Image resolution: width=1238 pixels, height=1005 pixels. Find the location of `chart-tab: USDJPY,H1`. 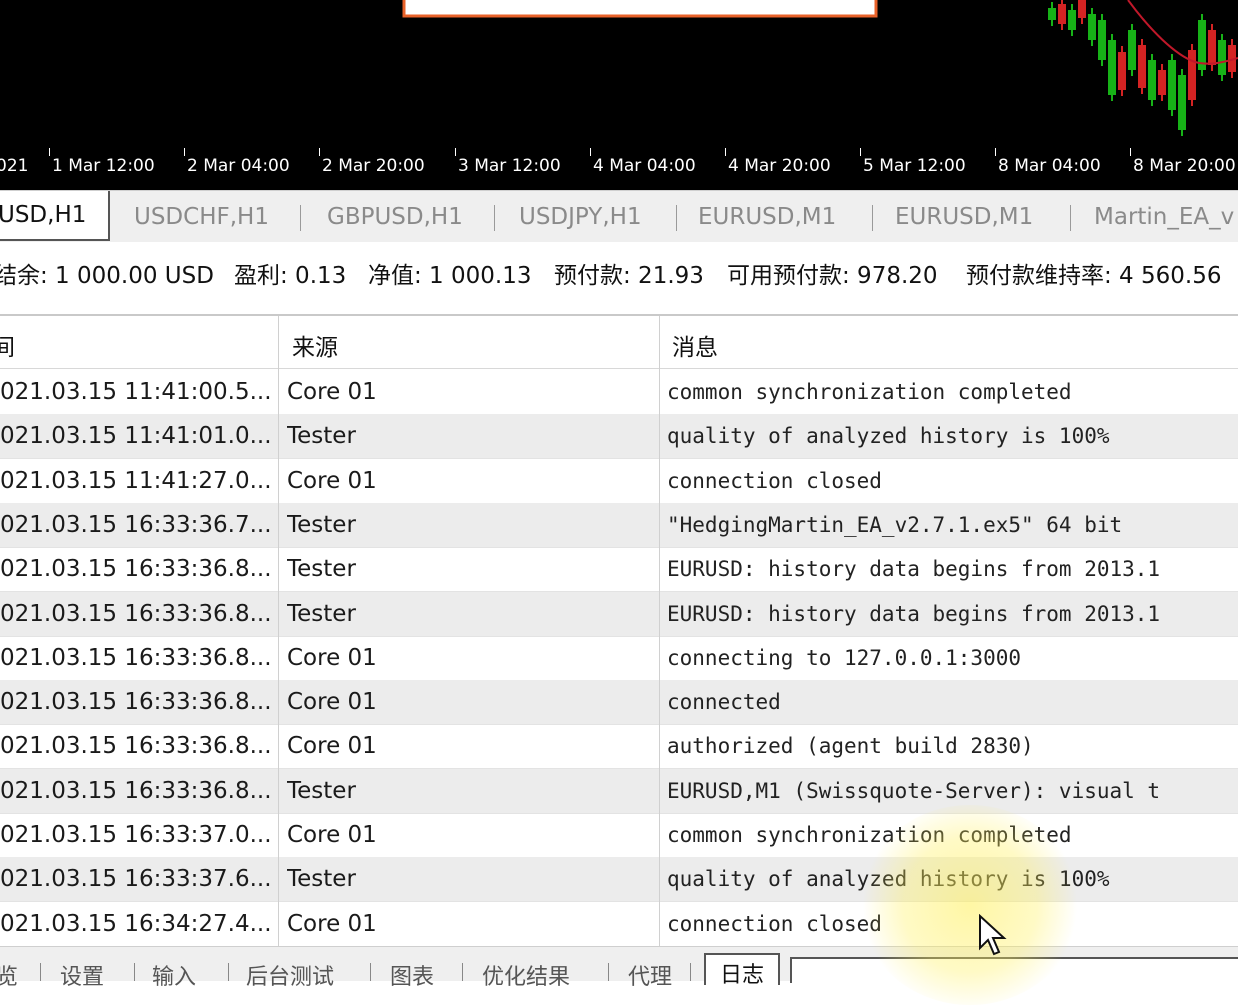

chart-tab: USDJPY,H1 is located at coordinates (580, 217).